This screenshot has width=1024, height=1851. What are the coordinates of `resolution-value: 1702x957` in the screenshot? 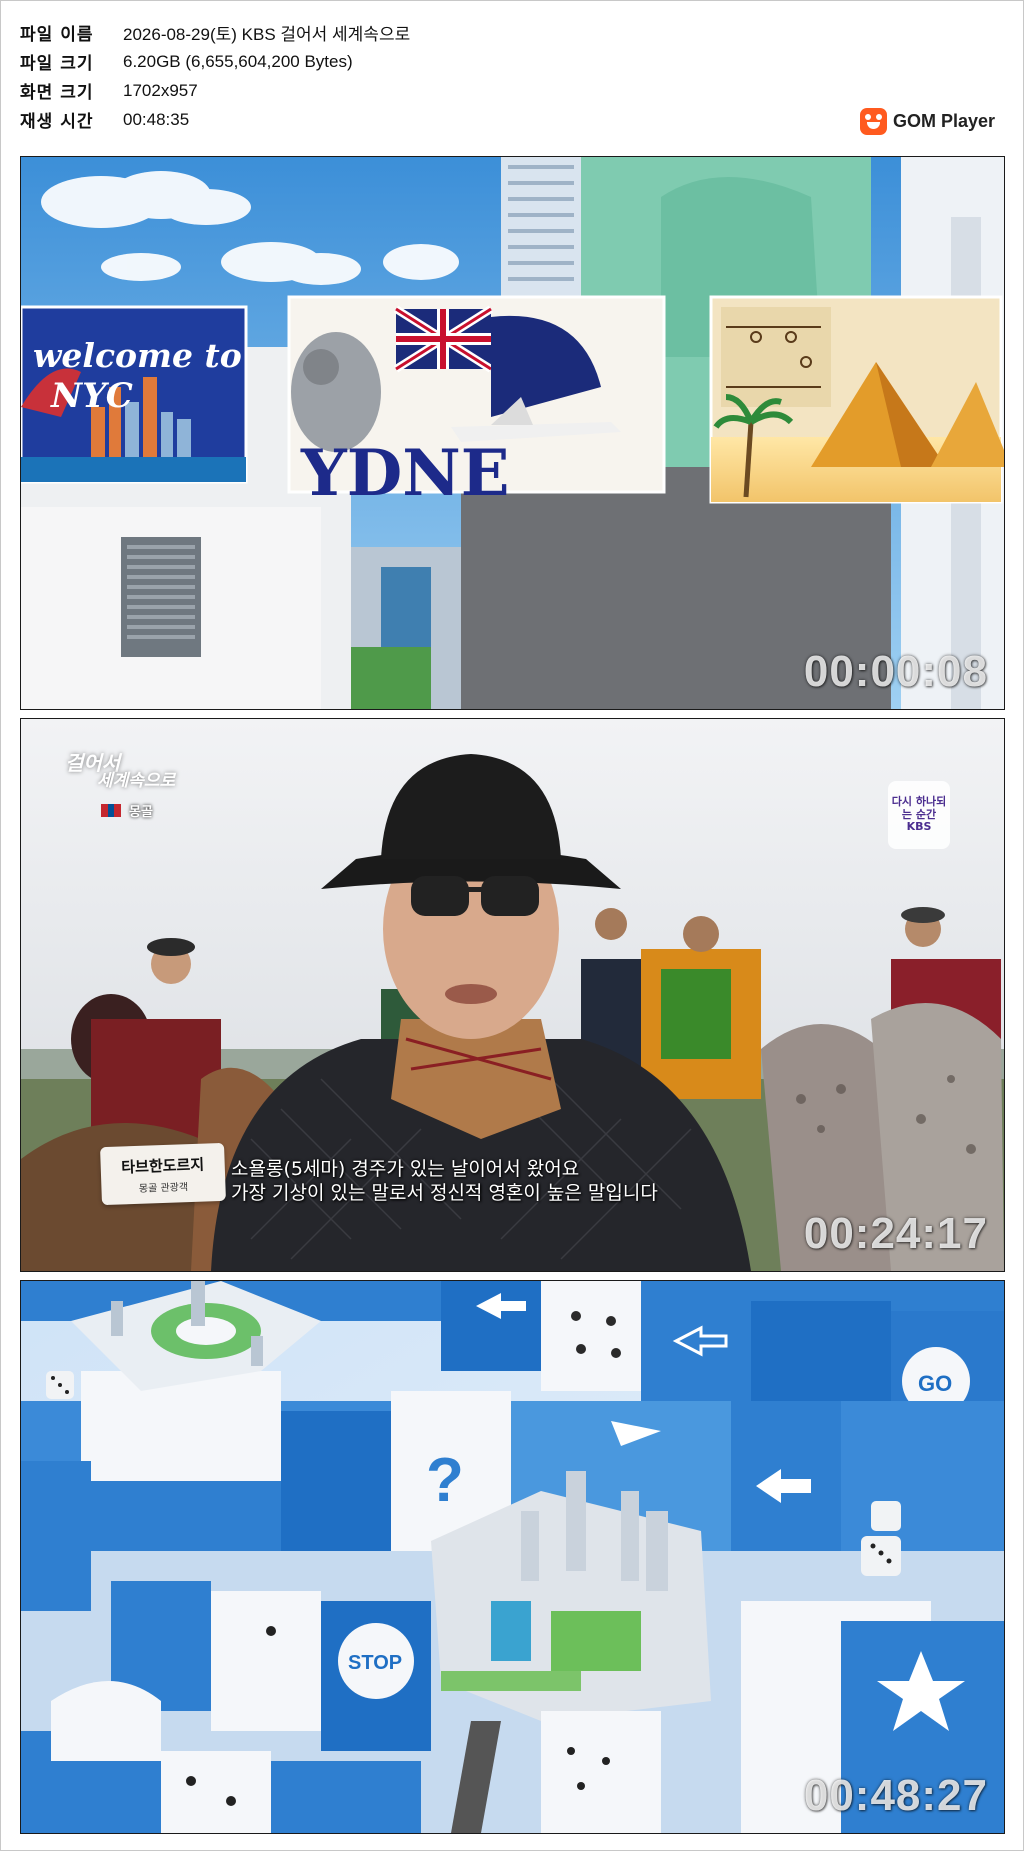 It's located at (160, 90).